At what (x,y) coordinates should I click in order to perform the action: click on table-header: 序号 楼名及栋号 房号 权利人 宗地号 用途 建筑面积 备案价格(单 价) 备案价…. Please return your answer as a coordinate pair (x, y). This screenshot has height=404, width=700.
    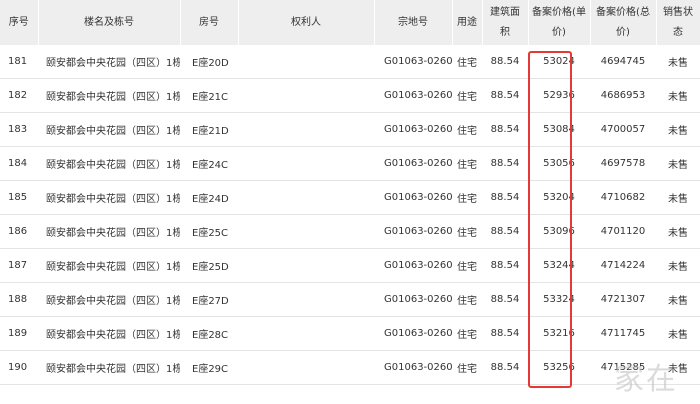
    Looking at the image, I should click on (350, 22).